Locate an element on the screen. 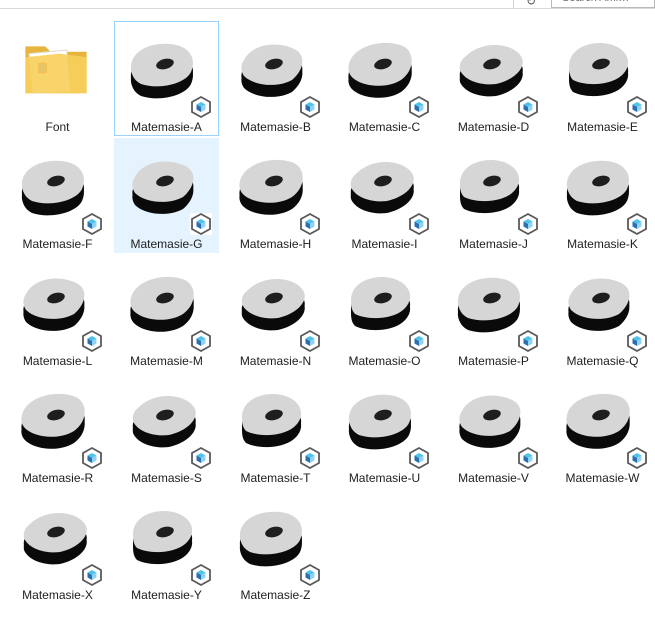 The image size is (655, 622). font-file-item: Matemasie-G is located at coordinates (166, 195).